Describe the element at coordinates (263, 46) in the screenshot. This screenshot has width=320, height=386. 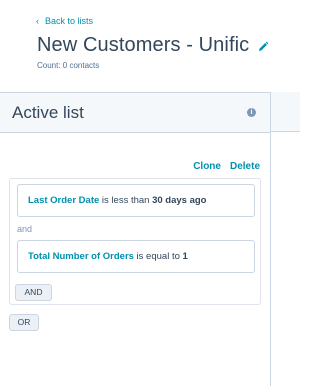
I see `pencil-icon` at that location.